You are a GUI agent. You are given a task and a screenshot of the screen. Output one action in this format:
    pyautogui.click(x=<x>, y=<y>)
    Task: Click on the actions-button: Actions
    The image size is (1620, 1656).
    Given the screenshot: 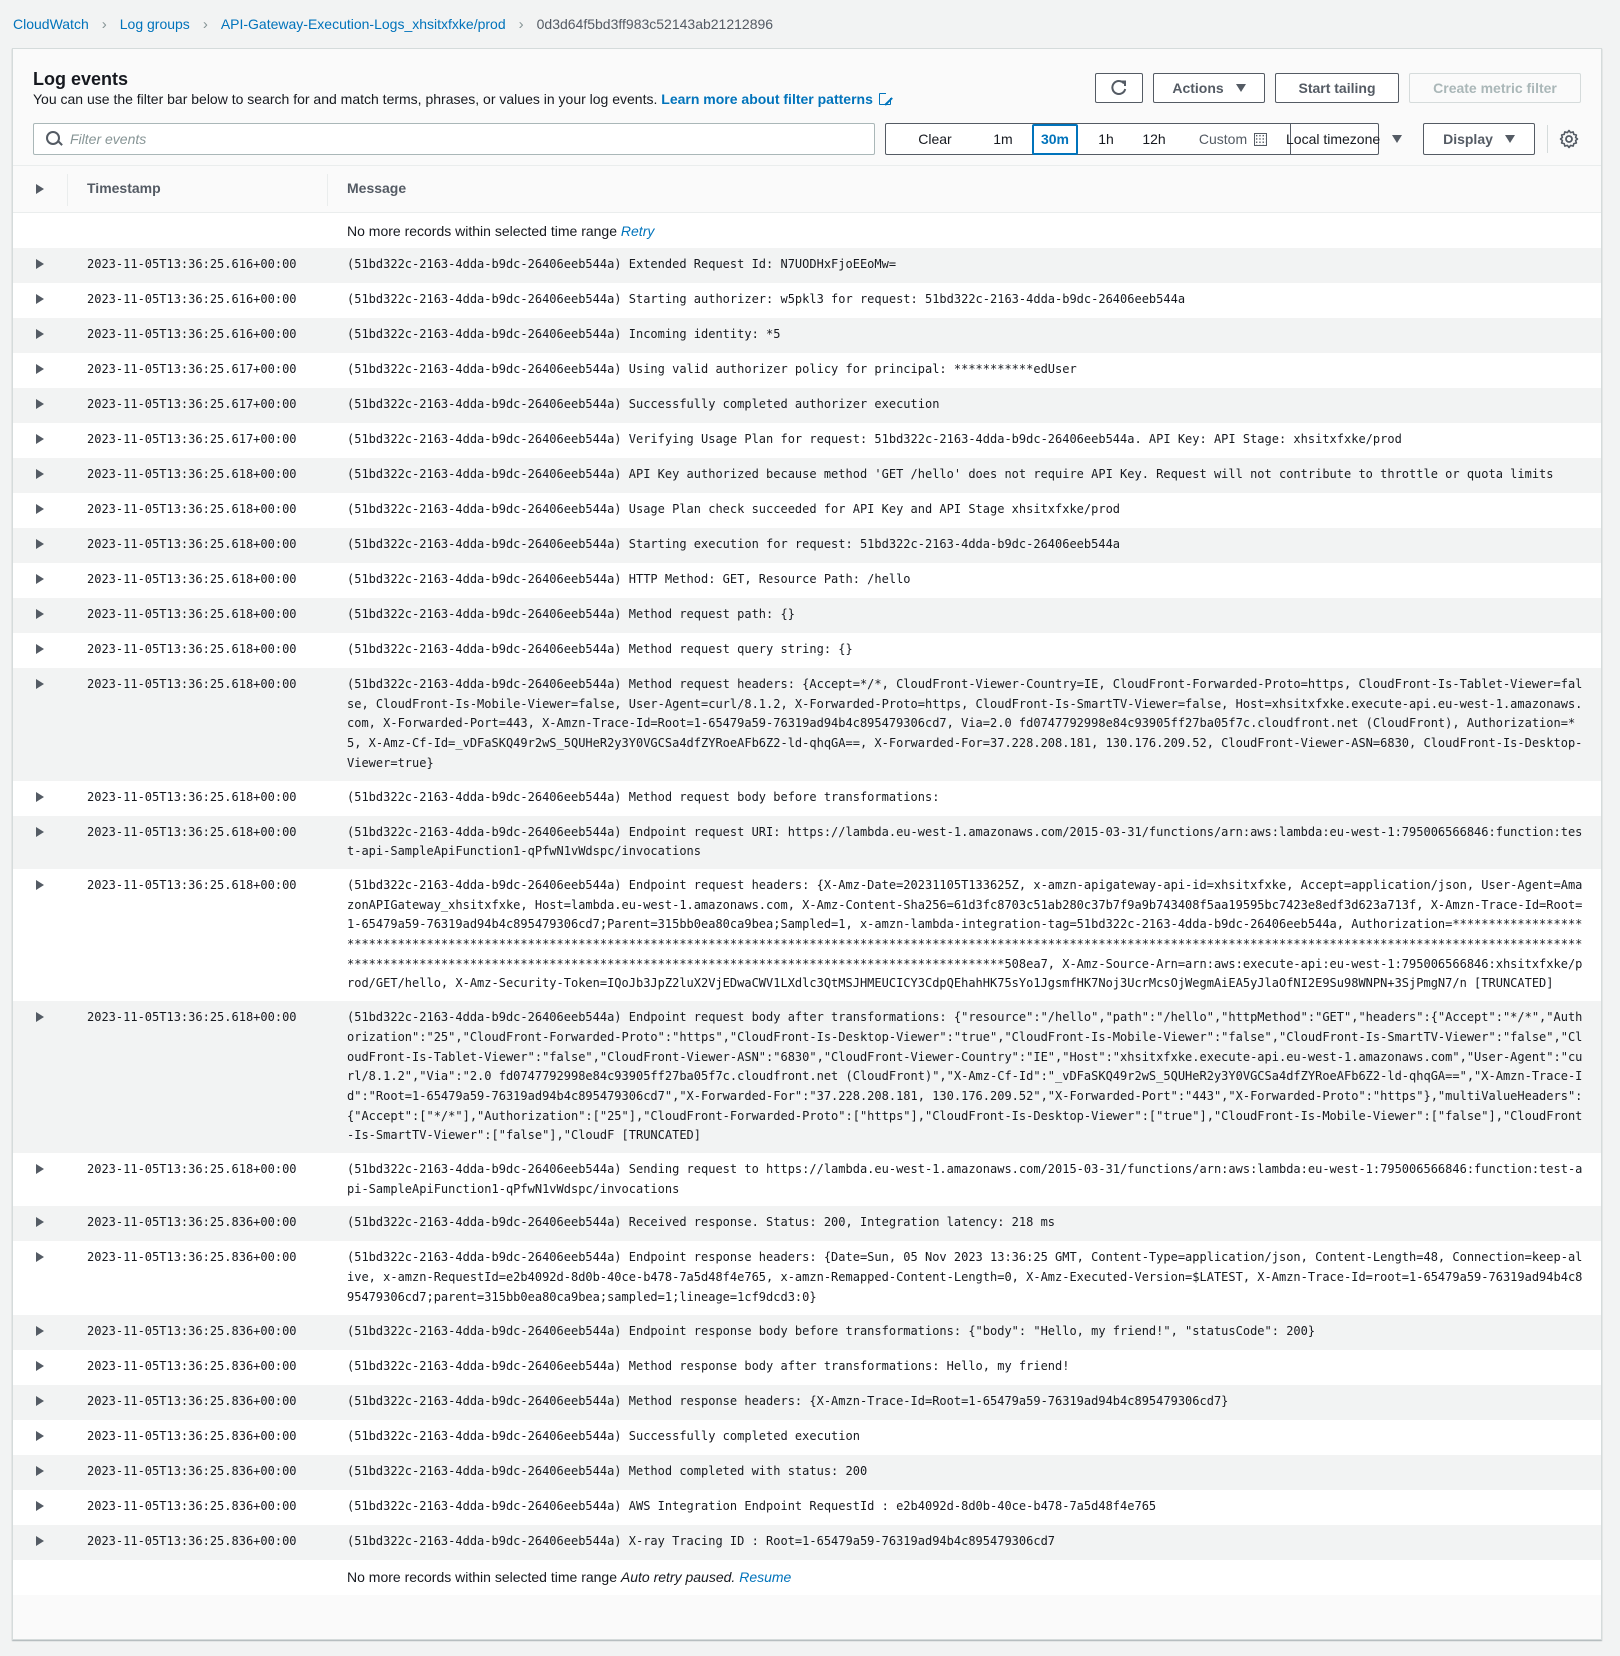 What is the action you would take?
    pyautogui.click(x=1209, y=88)
    